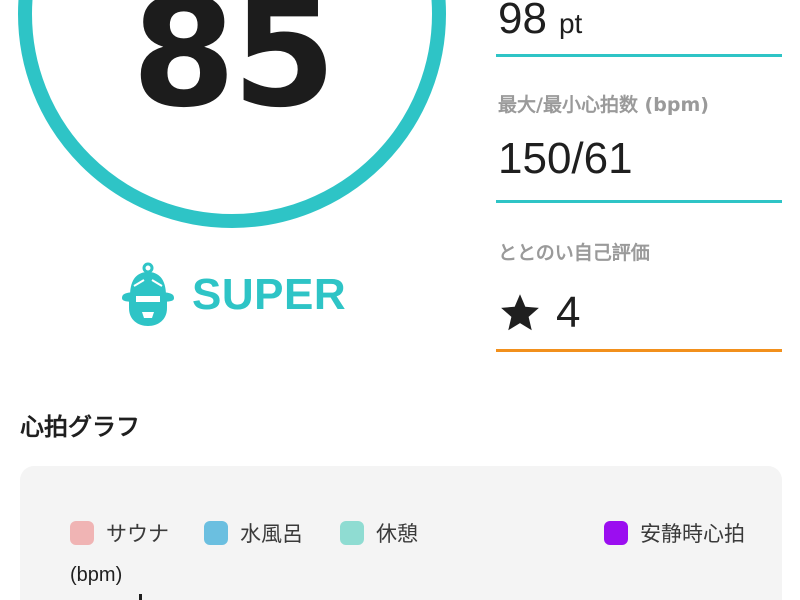  Describe the element at coordinates (692, 534) in the screenshot. I see `legend-label-resting-heart-rate: 安静時心拍` at that location.